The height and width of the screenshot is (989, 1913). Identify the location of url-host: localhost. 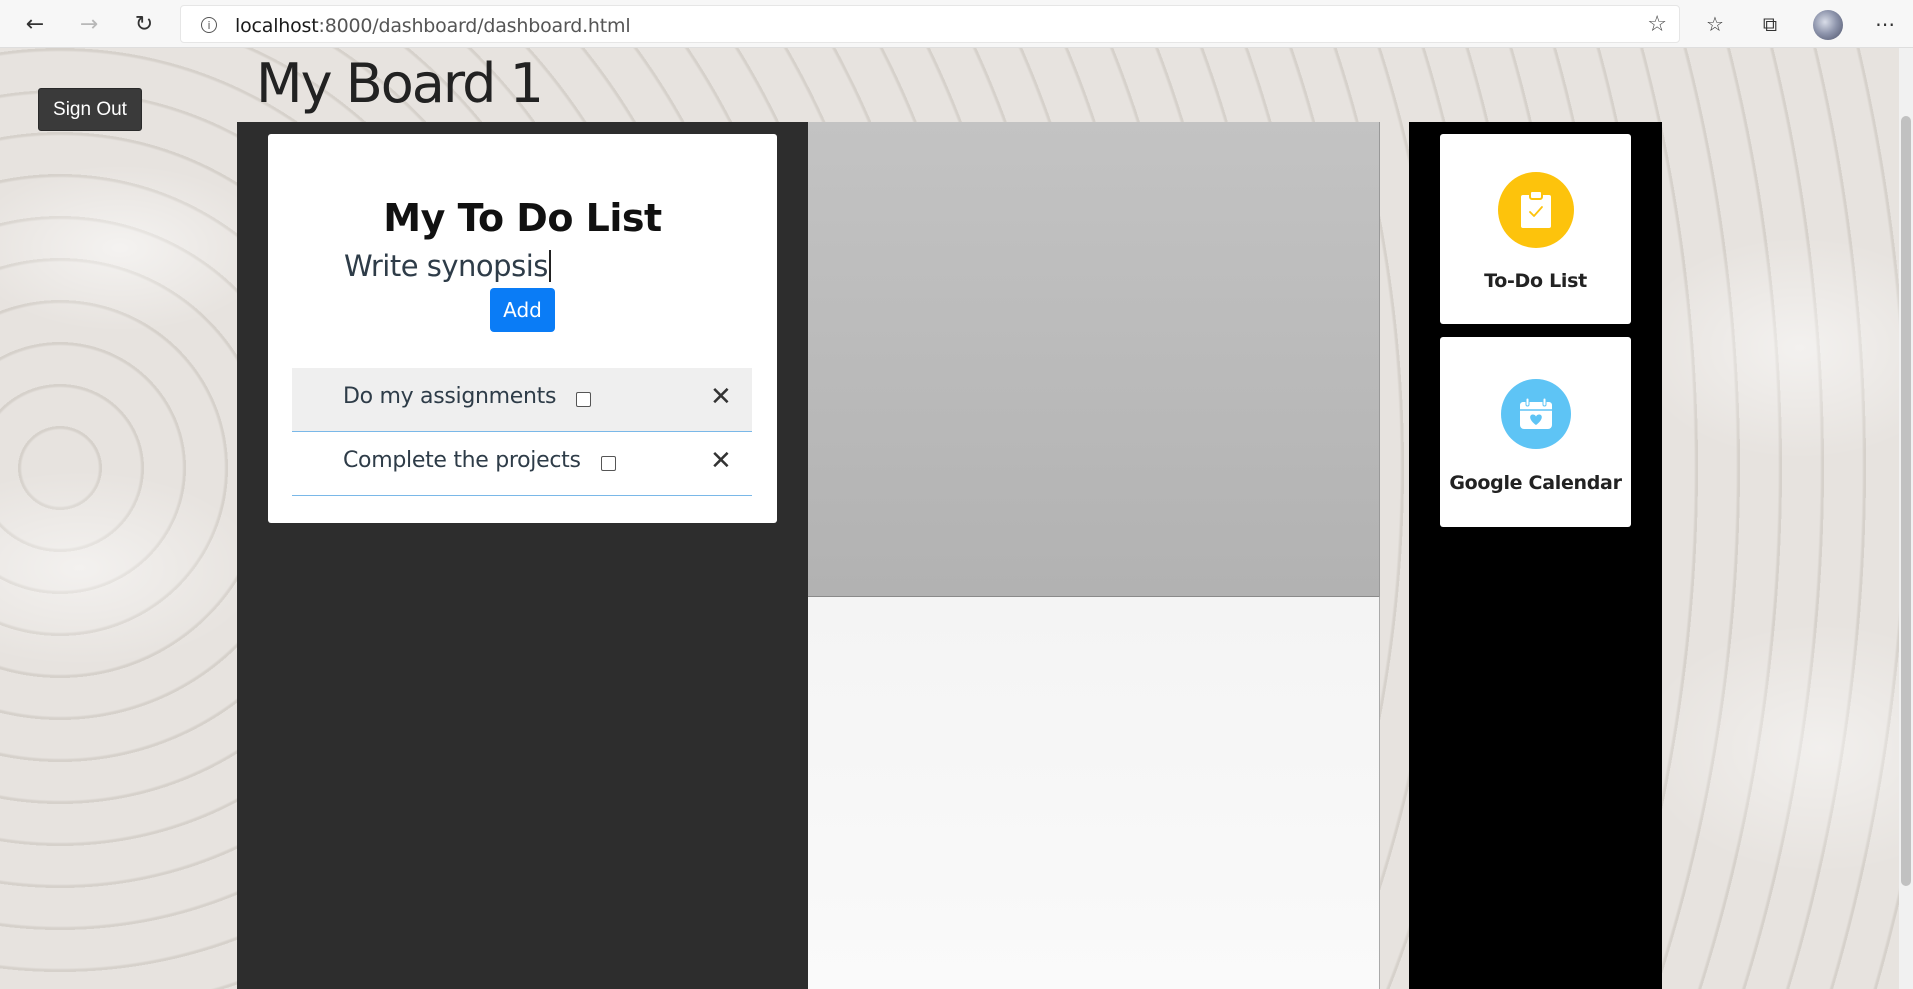
(277, 26).